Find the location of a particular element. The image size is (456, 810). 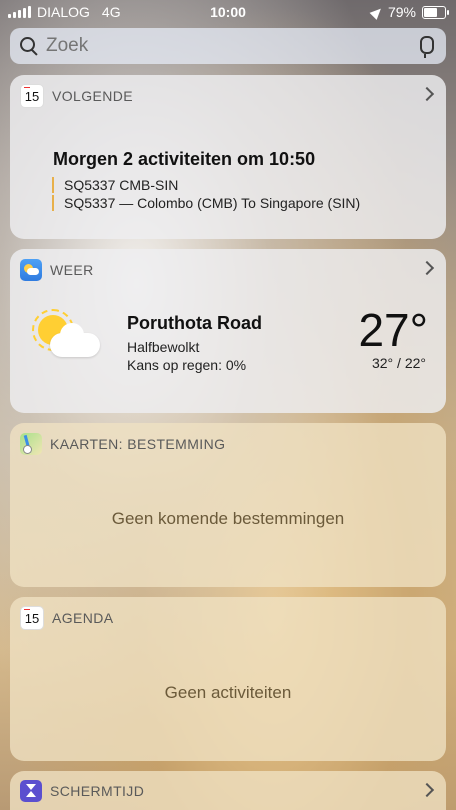

search-icon is located at coordinates (29, 46).